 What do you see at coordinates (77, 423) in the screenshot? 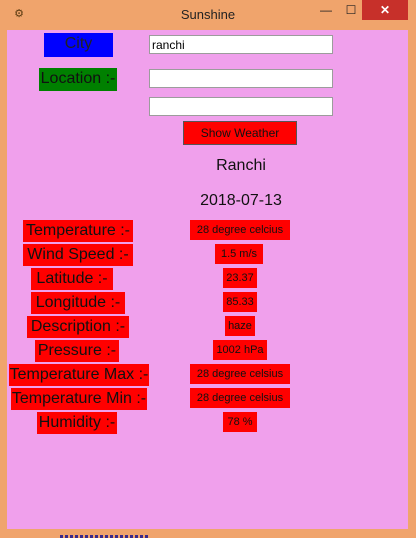
I see `humidity-label: Humidity :-` at bounding box center [77, 423].